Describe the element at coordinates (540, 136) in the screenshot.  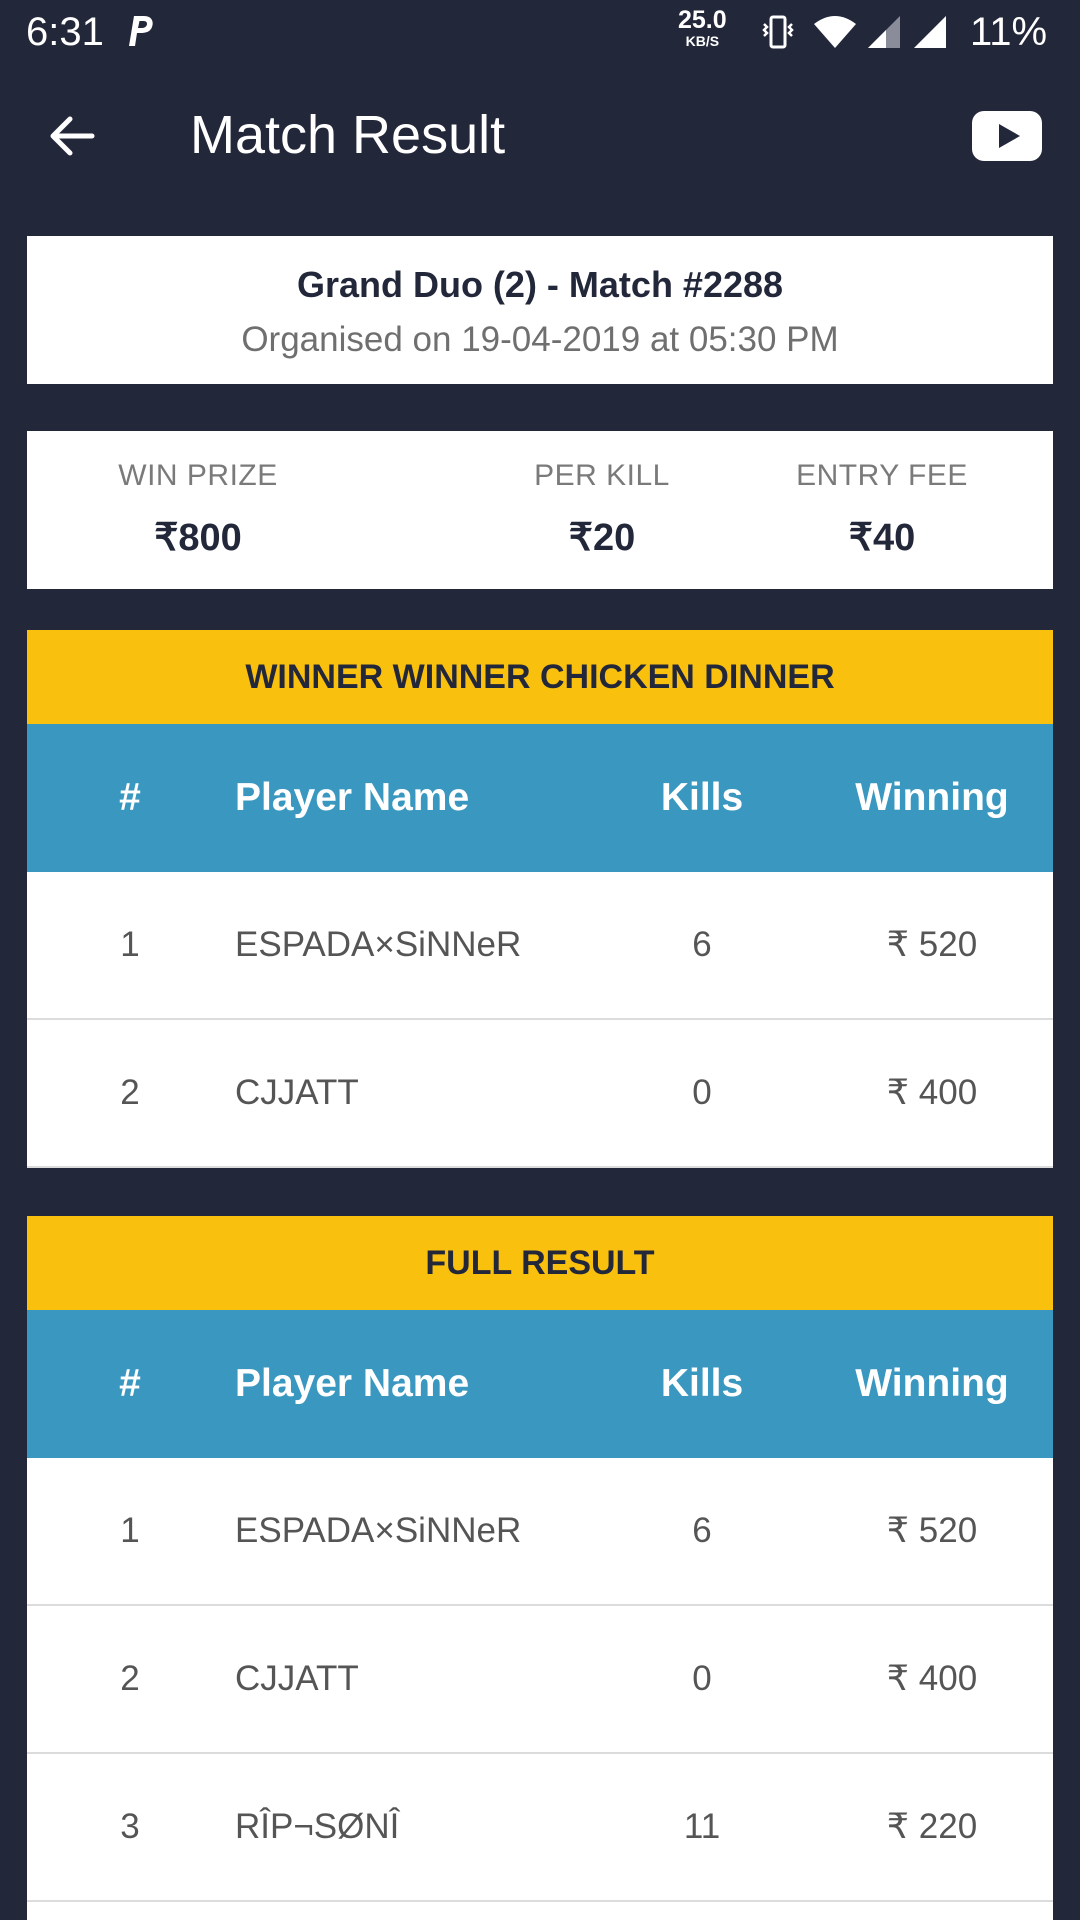
I see `app-bar: Match Result` at that location.